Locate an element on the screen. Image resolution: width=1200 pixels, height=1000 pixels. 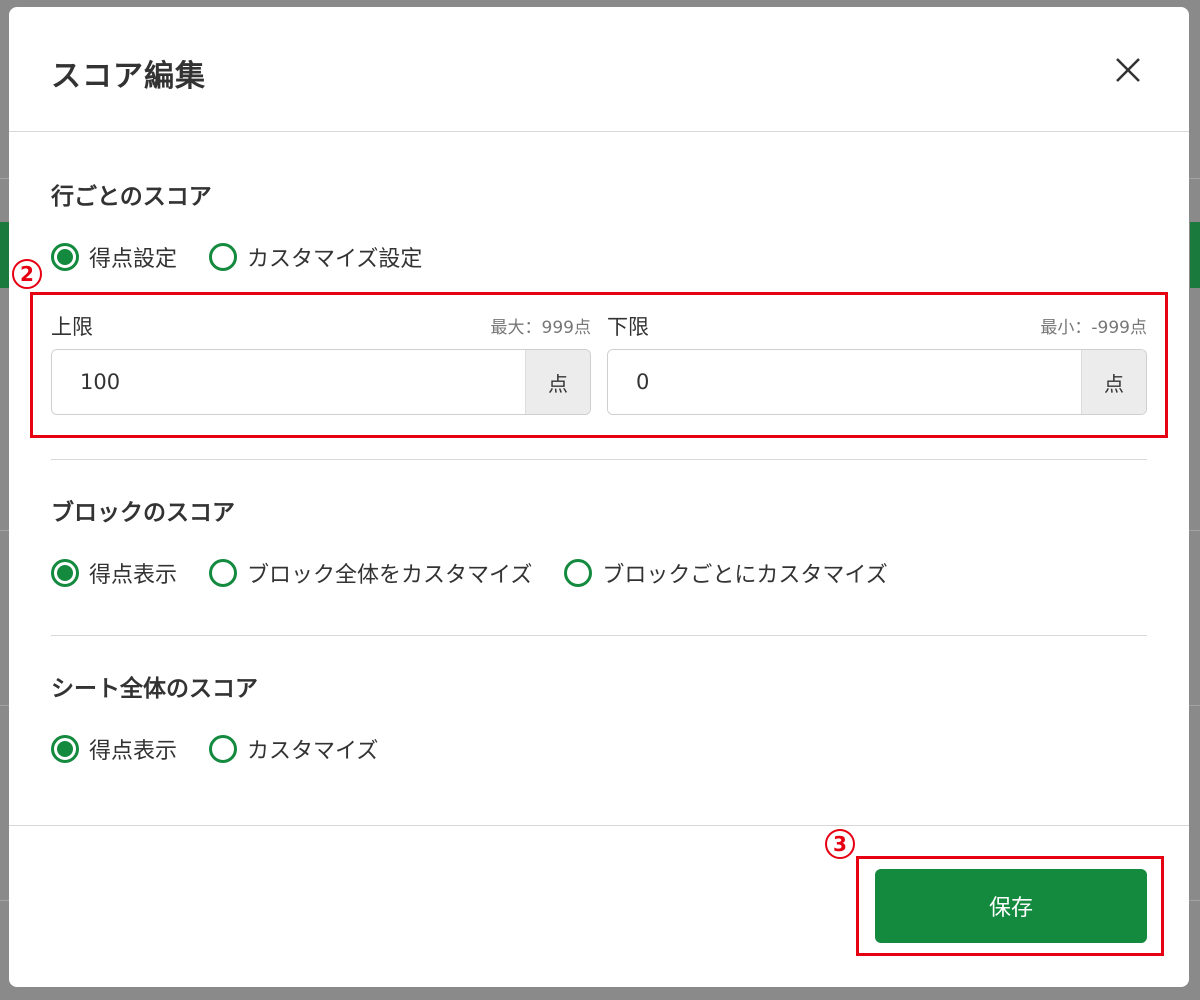
dialog-header: スコア編集 is located at coordinates (599, 69).